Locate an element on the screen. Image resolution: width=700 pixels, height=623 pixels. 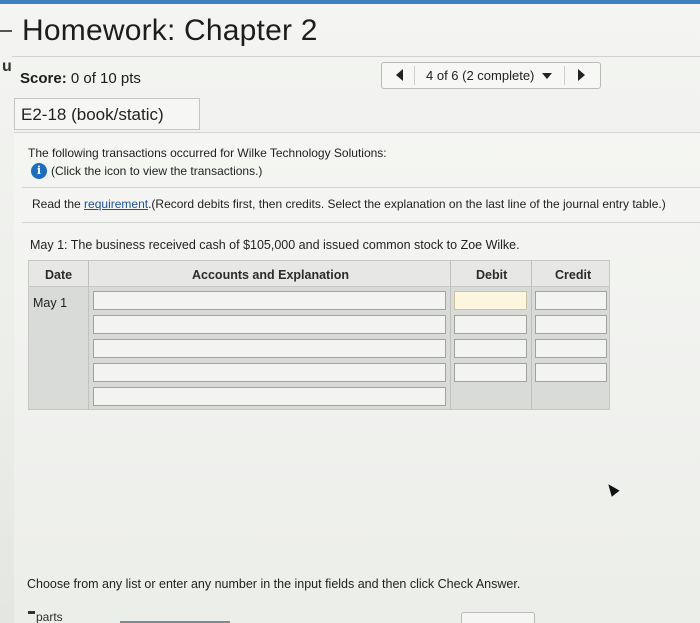
score-value: 0 of 10 pts is located at coordinates (105, 78).